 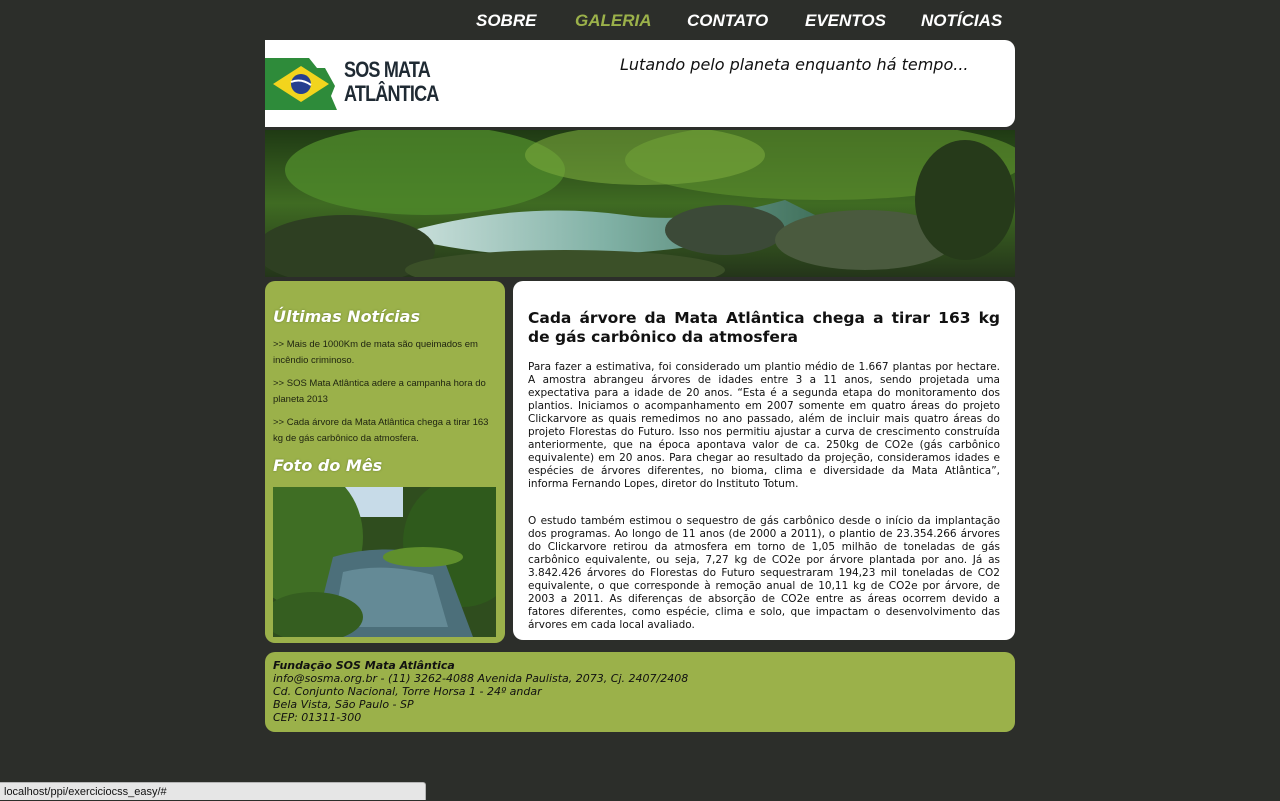 I want to click on top-nav: SOBRE GALERIA CONTATO EVENTOS NOTÍCIAS, so click(x=640, y=20).